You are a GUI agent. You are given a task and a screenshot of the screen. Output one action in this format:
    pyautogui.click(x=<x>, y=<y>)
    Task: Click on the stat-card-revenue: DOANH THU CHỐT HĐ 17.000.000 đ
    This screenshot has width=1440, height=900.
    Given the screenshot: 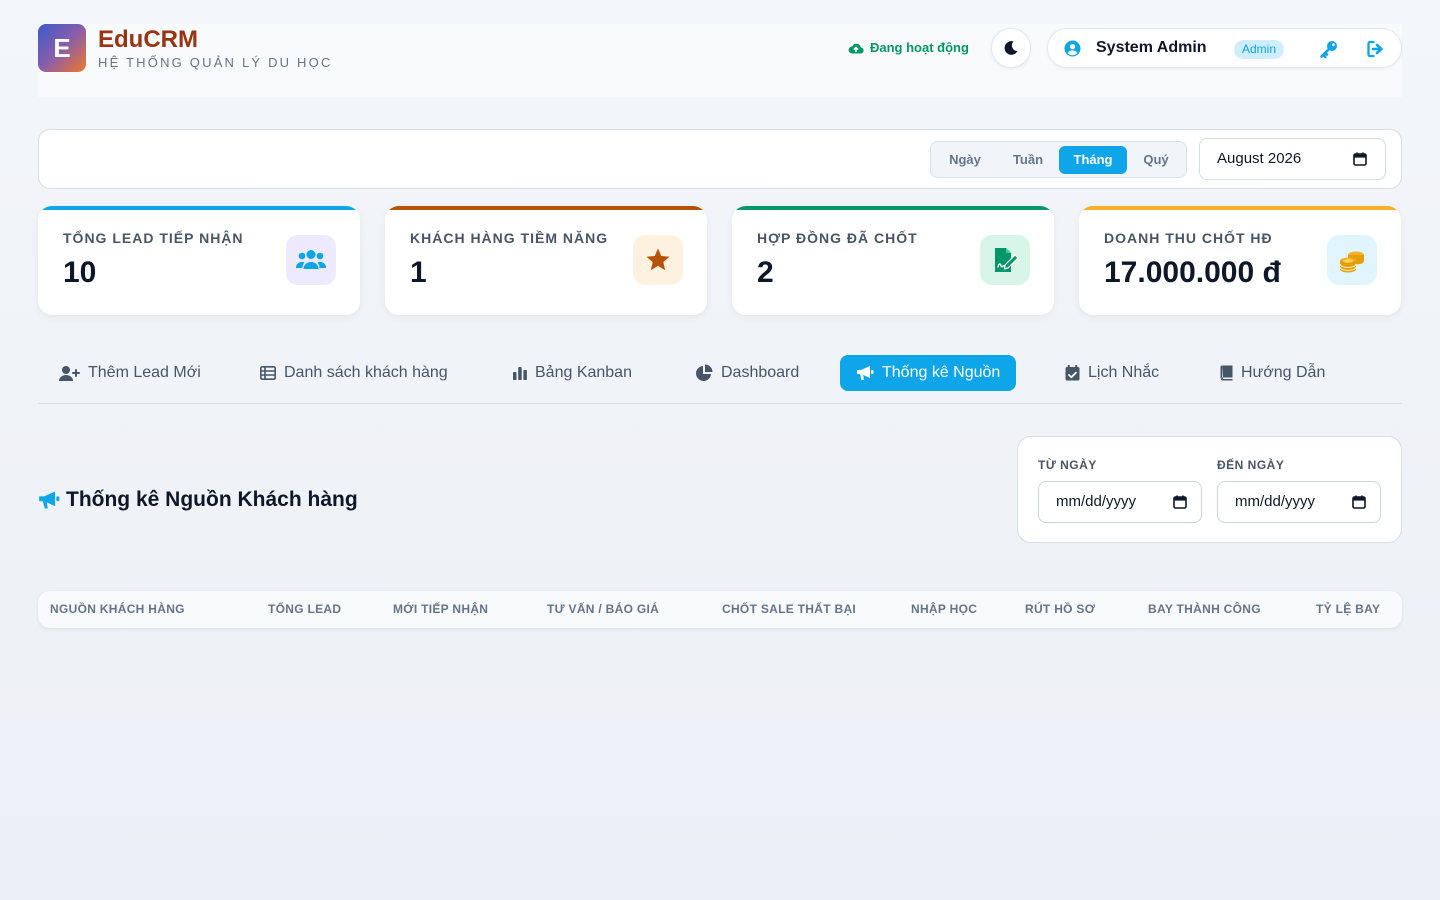 What is the action you would take?
    pyautogui.click(x=1240, y=260)
    